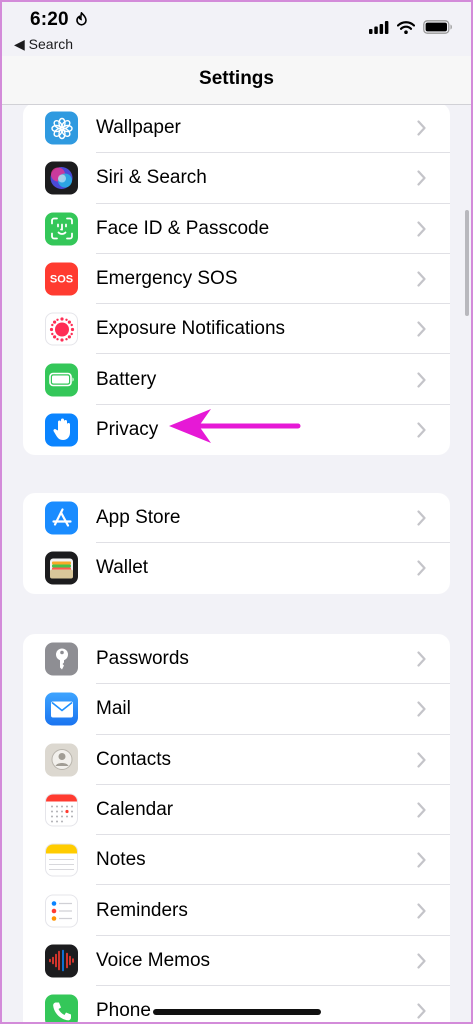 This screenshot has height=1024, width=473. I want to click on row-label: Wallpaper, so click(138, 128).